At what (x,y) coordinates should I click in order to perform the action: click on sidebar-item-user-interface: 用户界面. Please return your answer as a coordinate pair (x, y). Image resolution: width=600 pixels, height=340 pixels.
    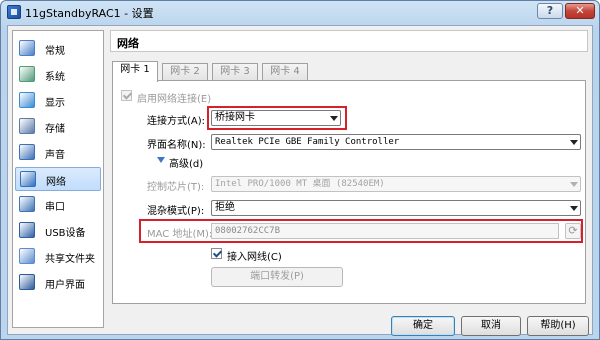
    Looking at the image, I should click on (58, 283).